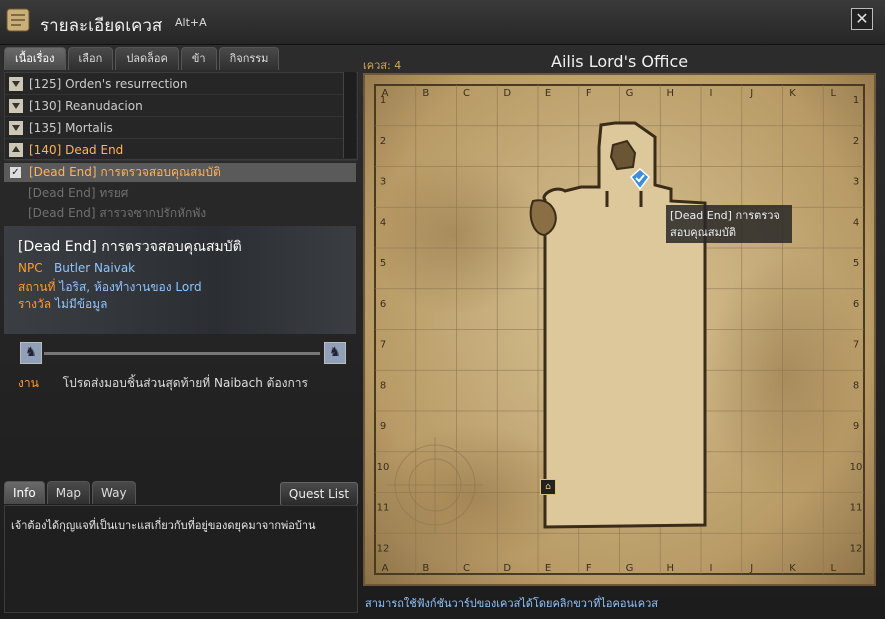 This screenshot has width=885, height=619. Describe the element at coordinates (18, 20) in the screenshot. I see `scroll-icon` at that location.